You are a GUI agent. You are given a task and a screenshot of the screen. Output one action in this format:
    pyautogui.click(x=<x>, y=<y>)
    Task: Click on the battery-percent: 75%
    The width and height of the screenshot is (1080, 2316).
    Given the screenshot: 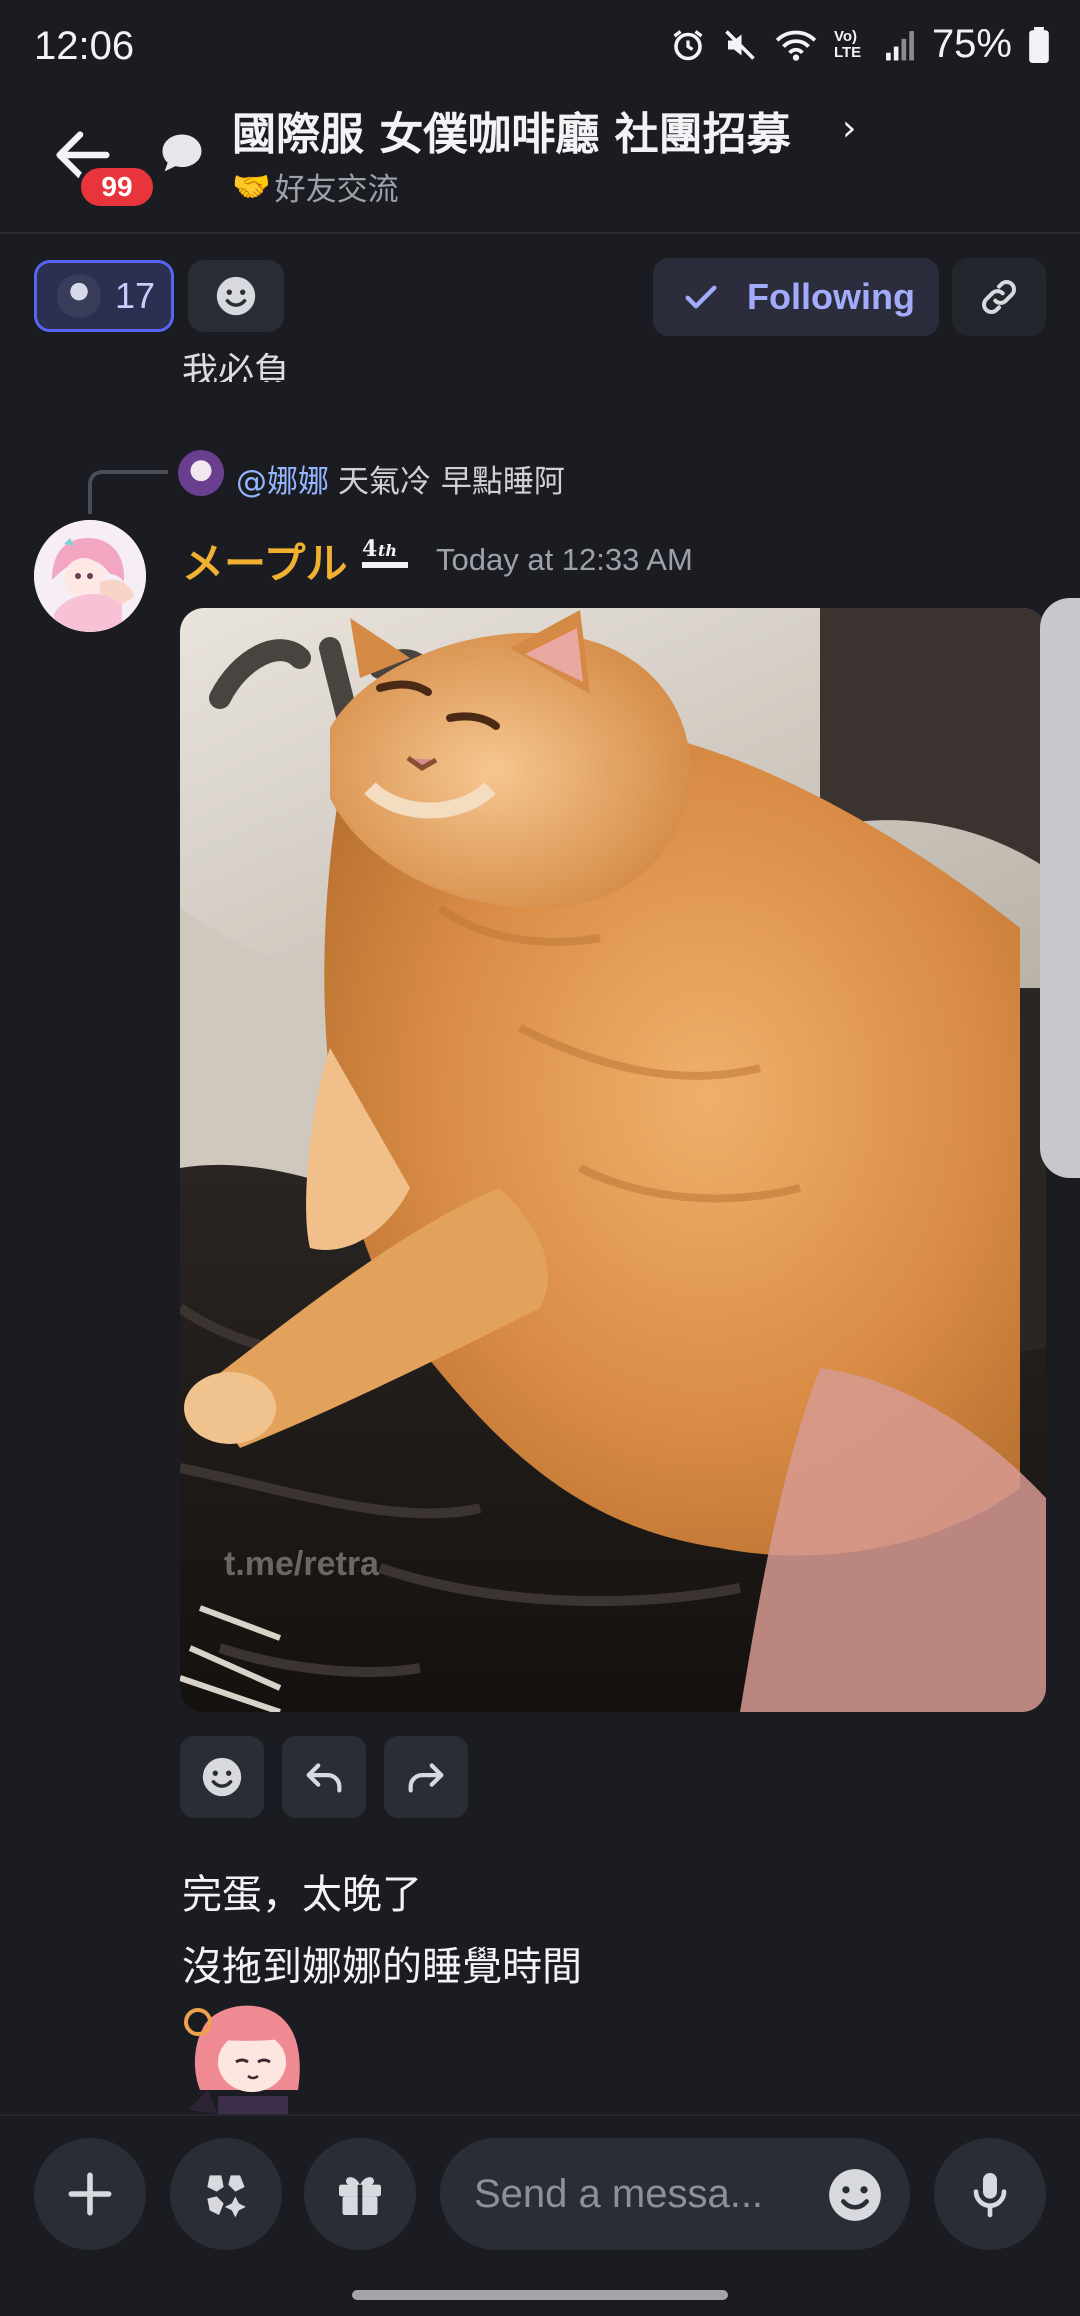 What is the action you would take?
    pyautogui.click(x=971, y=44)
    